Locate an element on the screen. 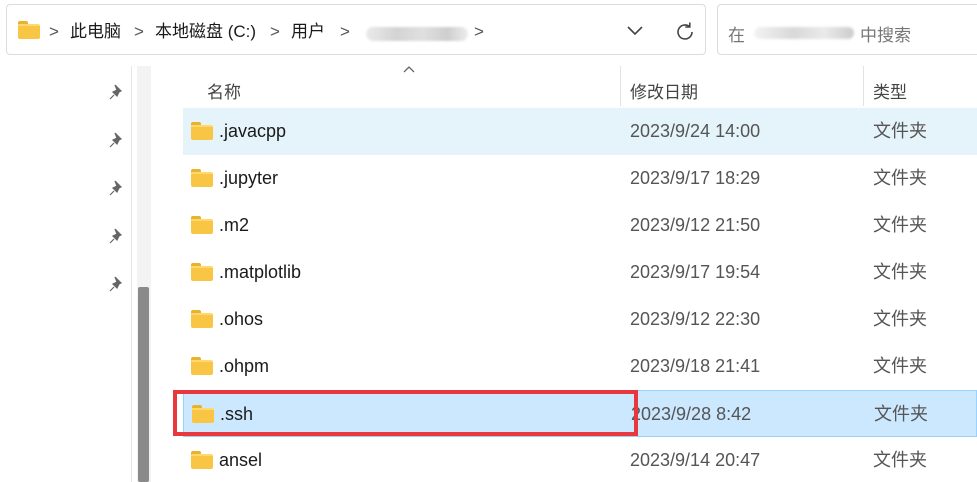 The width and height of the screenshot is (977, 482). nav-scrollbar-thumb is located at coordinates (143, 384).